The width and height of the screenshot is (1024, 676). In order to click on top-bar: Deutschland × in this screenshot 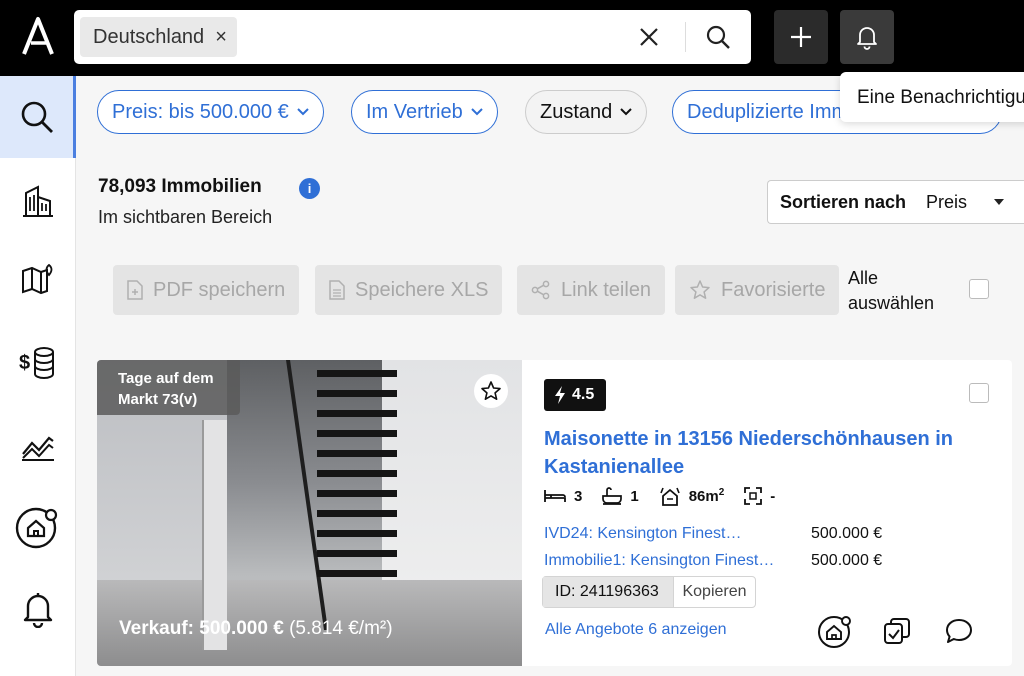, I will do `click(512, 38)`.